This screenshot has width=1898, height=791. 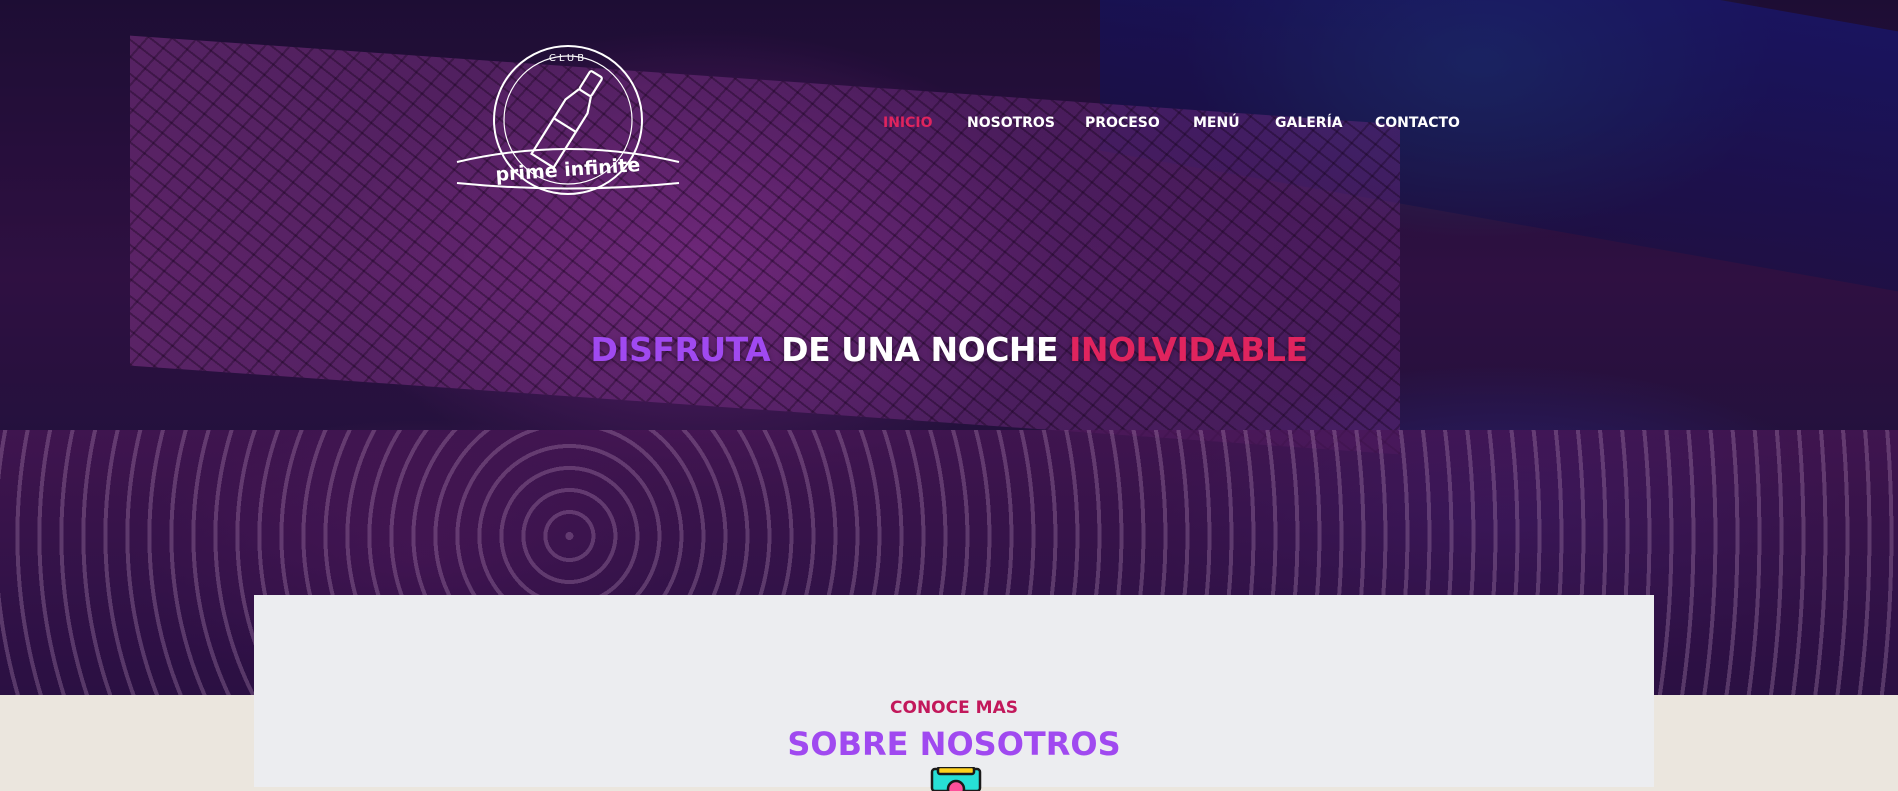 What do you see at coordinates (908, 123) in the screenshot?
I see `nav-item-inicio: INICIO` at bounding box center [908, 123].